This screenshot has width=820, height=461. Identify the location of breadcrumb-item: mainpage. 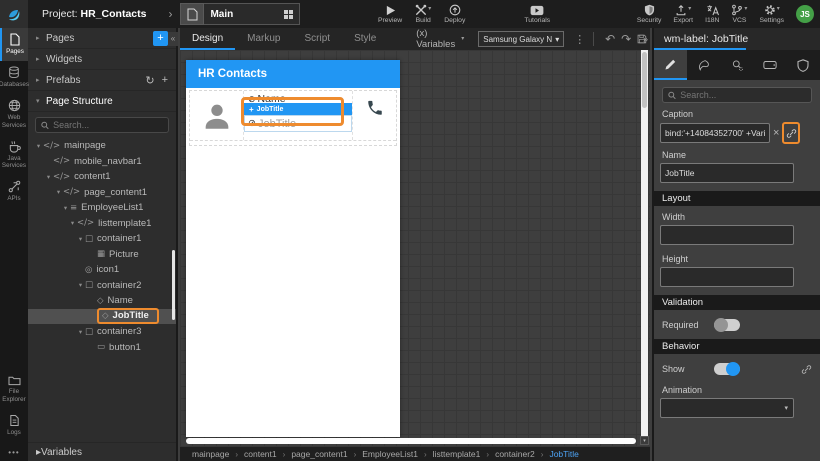
(210, 454).